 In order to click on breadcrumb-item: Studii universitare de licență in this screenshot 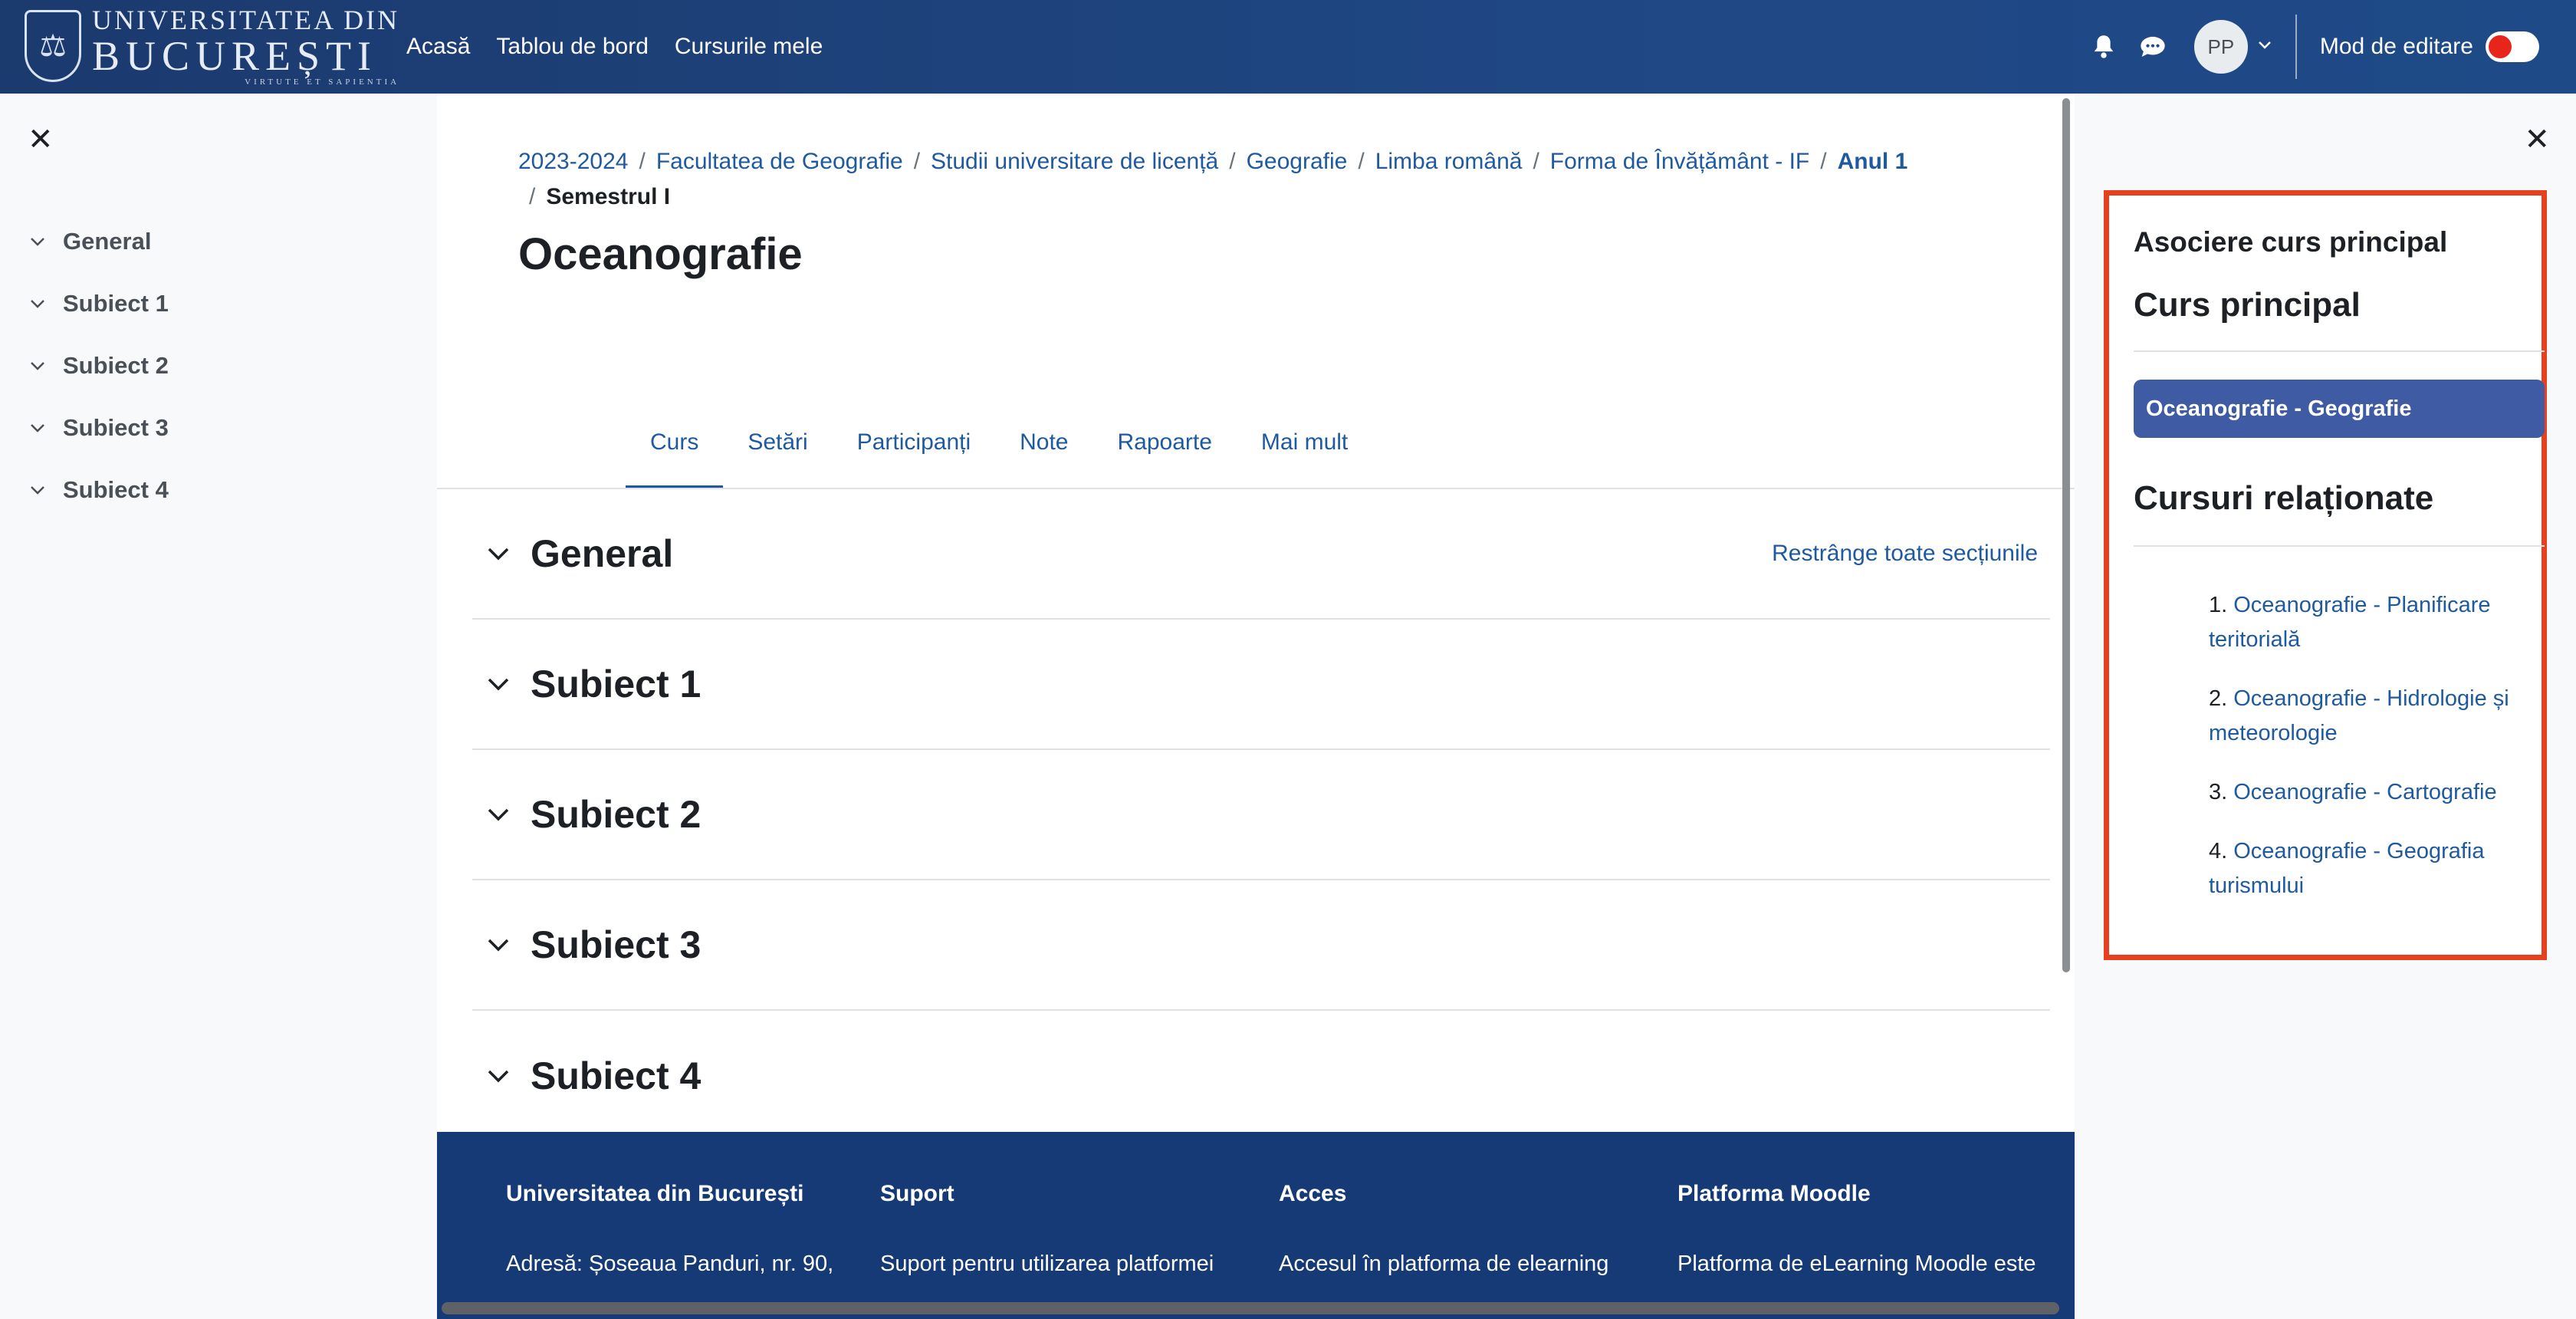, I will do `click(1074, 161)`.